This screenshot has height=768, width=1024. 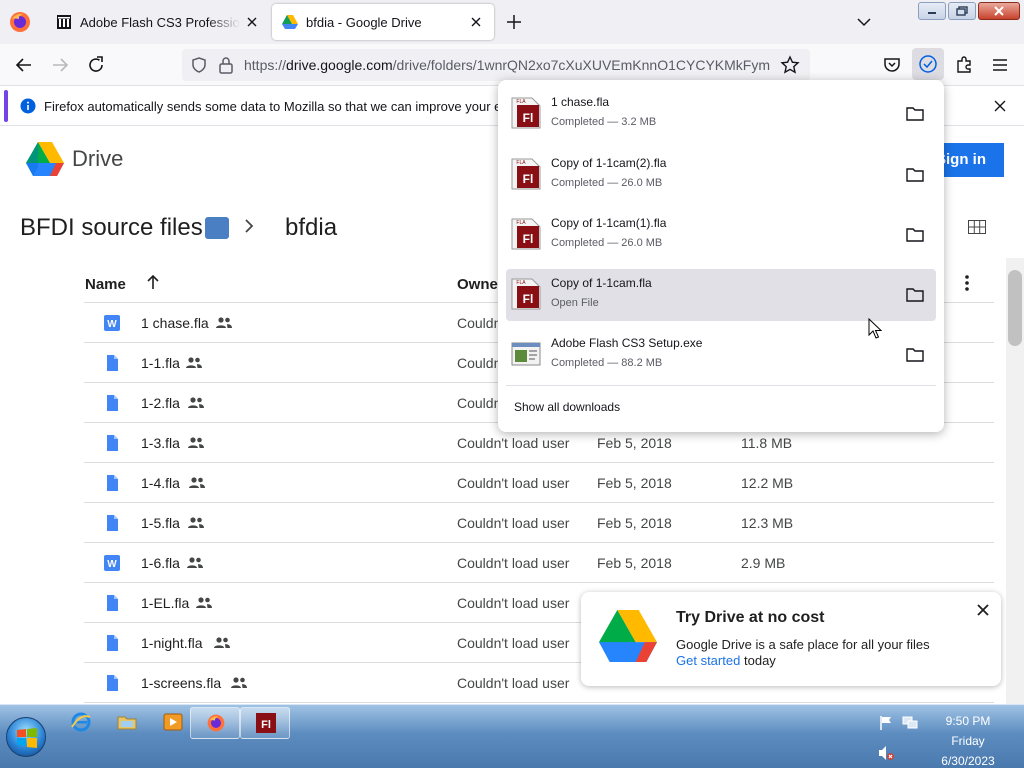 What do you see at coordinates (886, 753) in the screenshot?
I see `volume-muted-icon` at bounding box center [886, 753].